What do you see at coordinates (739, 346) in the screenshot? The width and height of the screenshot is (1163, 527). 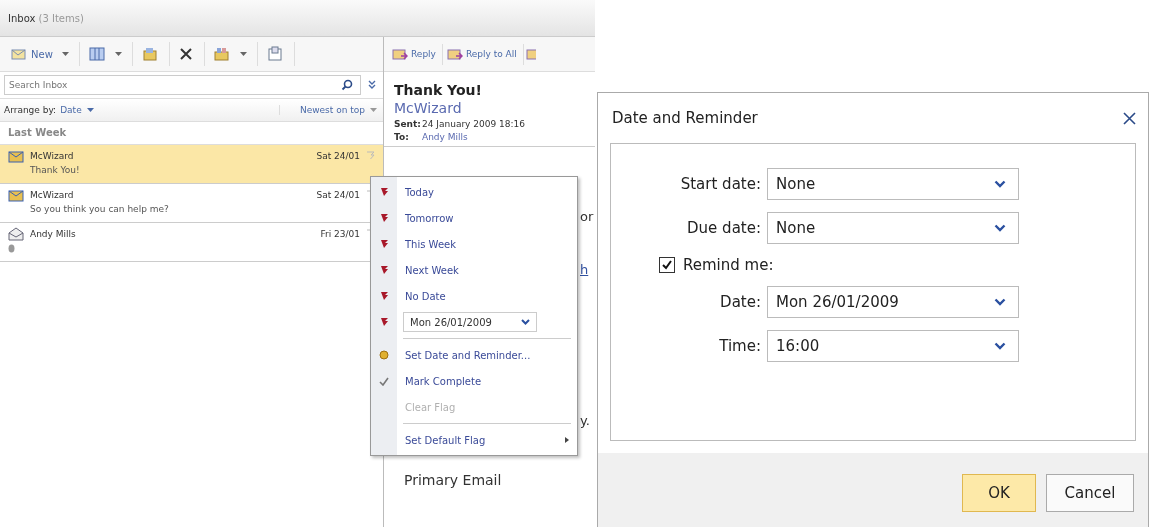 I see `field-label: Time:` at bounding box center [739, 346].